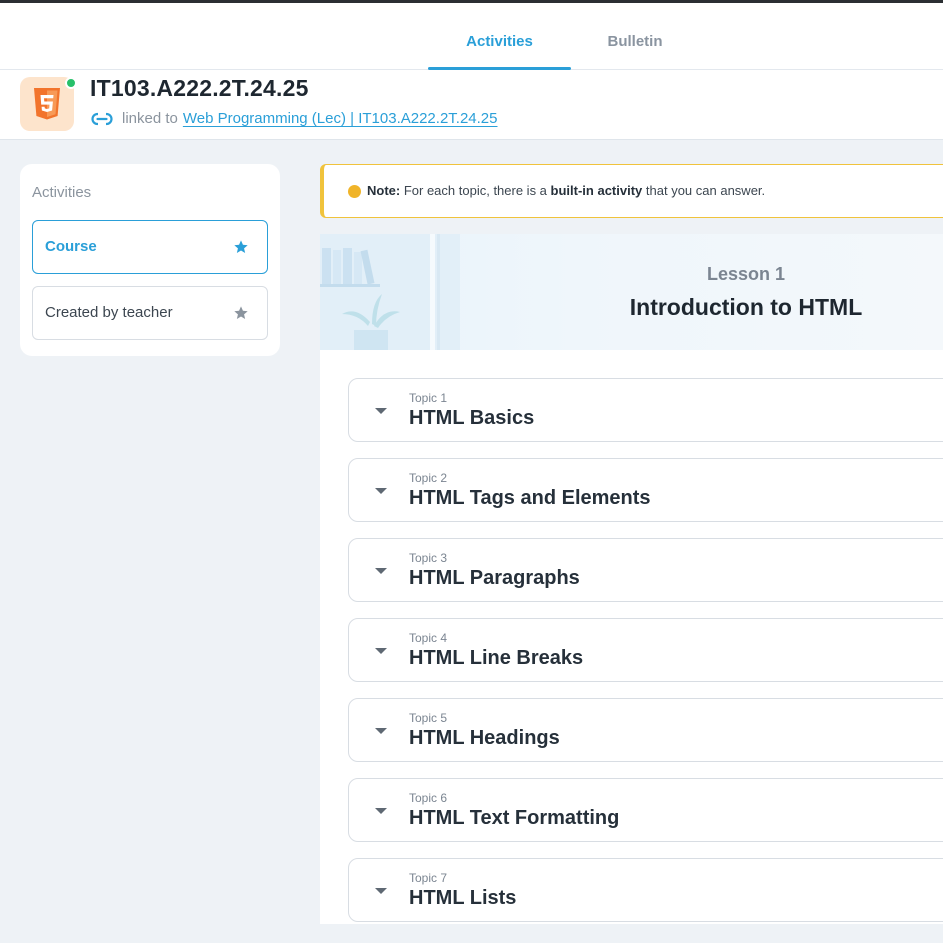 This screenshot has height=943, width=943. Describe the element at coordinates (463, 898) in the screenshot. I see `topic-title: HTML Lists` at that location.